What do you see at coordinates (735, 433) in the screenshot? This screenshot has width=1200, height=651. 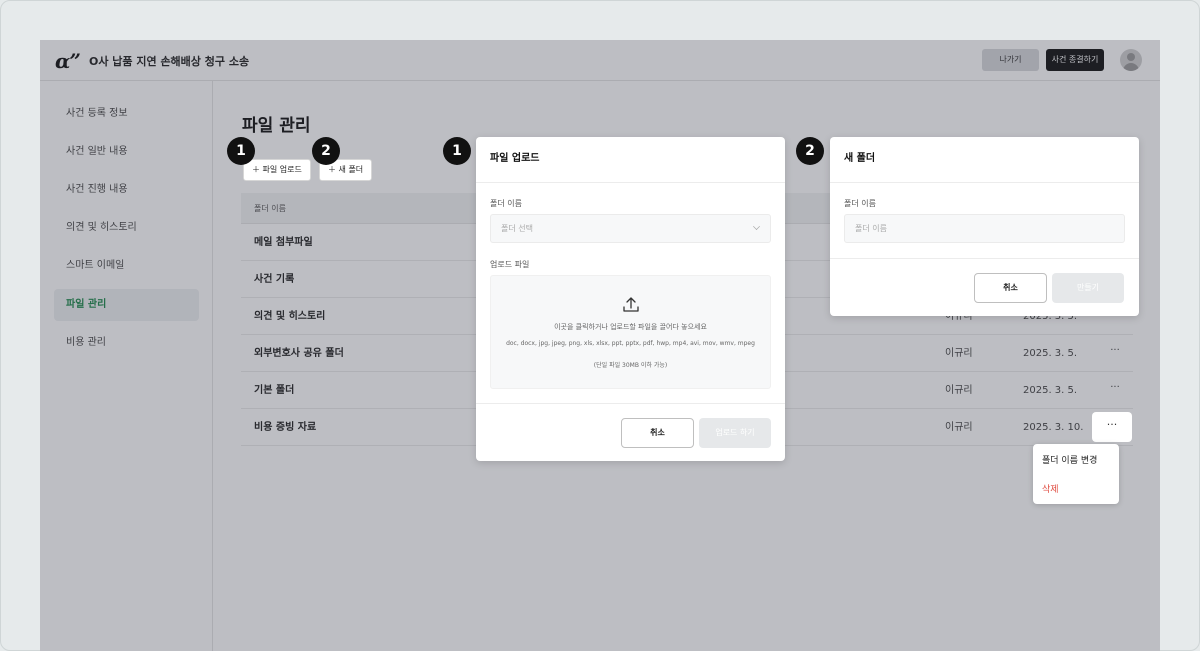 I see `upload-submit-button: 업로드 하기` at bounding box center [735, 433].